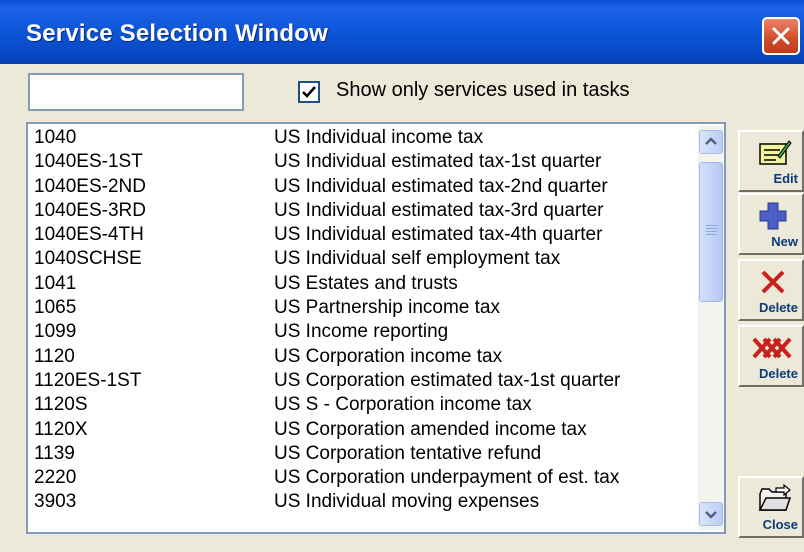 Image resolution: width=804 pixels, height=552 pixels. Describe the element at coordinates (89, 235) in the screenshot. I see `service-code: 1040ES-4TH` at that location.